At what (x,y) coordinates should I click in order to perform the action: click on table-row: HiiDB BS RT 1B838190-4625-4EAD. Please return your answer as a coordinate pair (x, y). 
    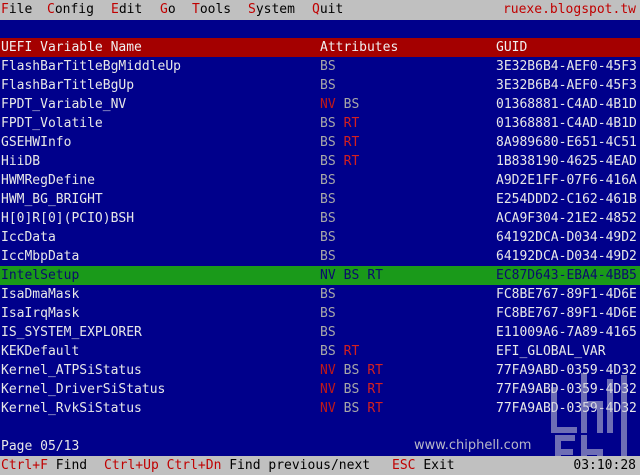
    Looking at the image, I should click on (320, 161).